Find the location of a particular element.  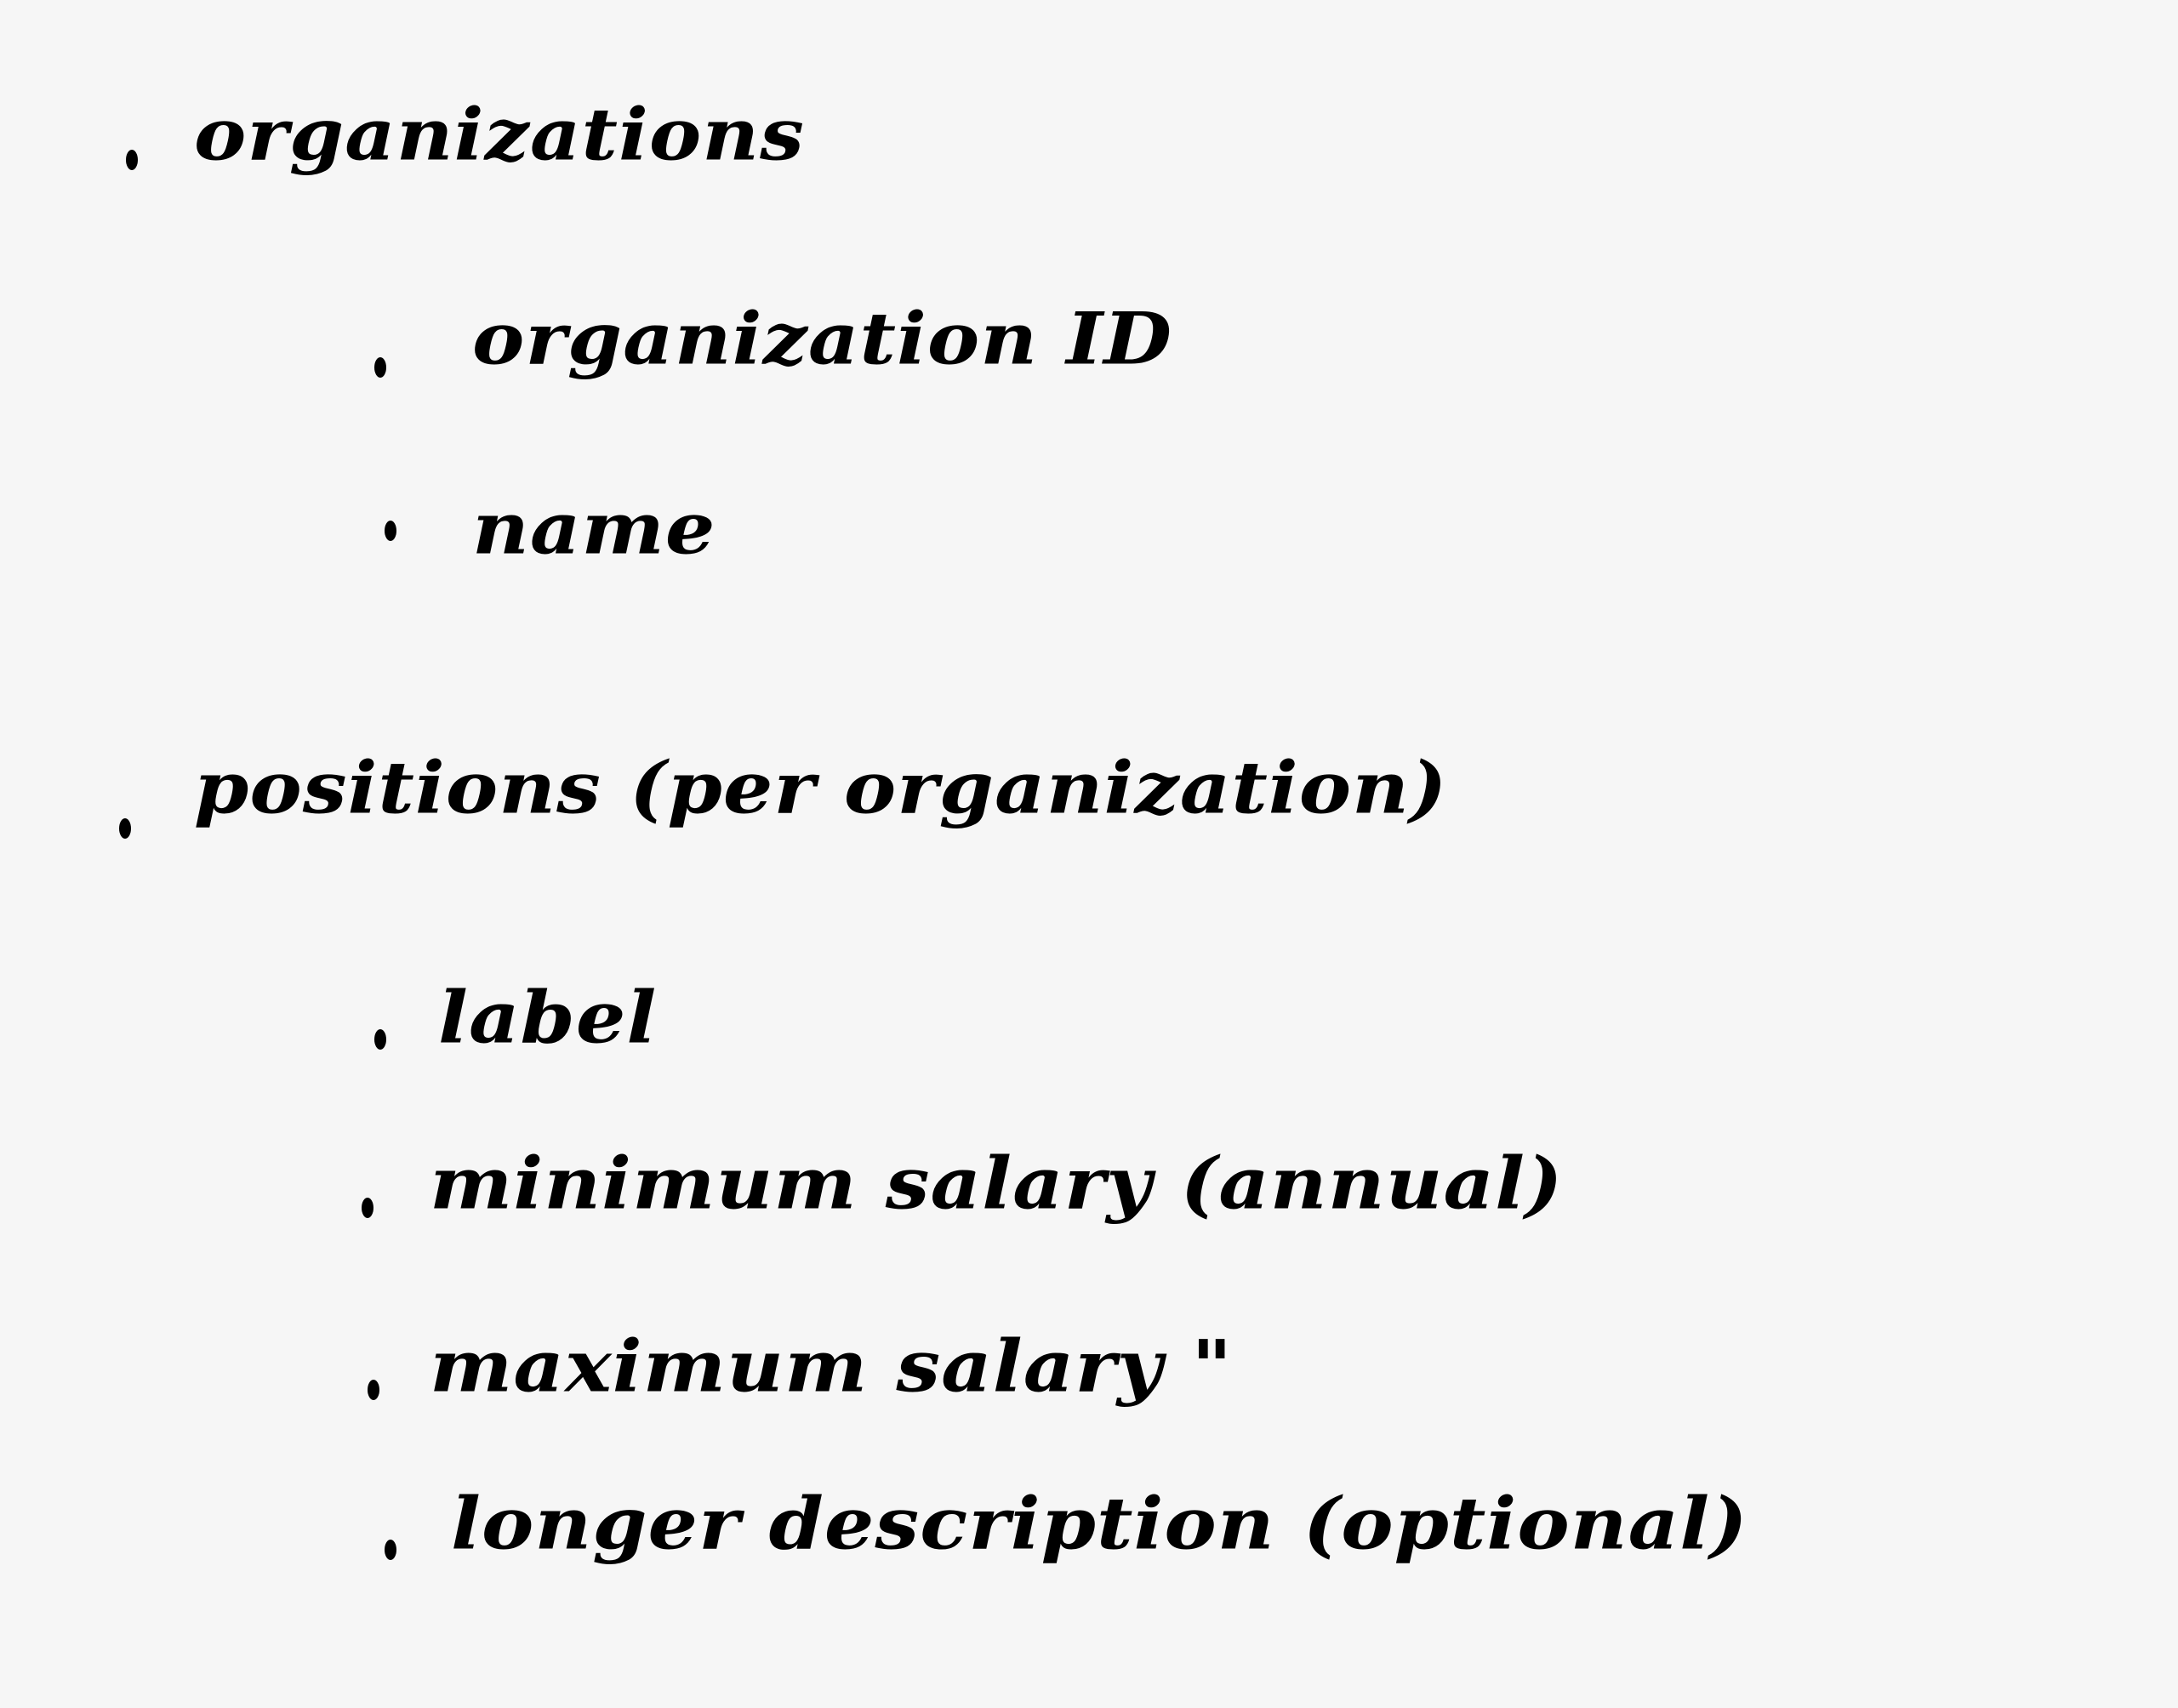

note-minimum-salary: minimum salary (annual) is located at coordinates (997, 1183).